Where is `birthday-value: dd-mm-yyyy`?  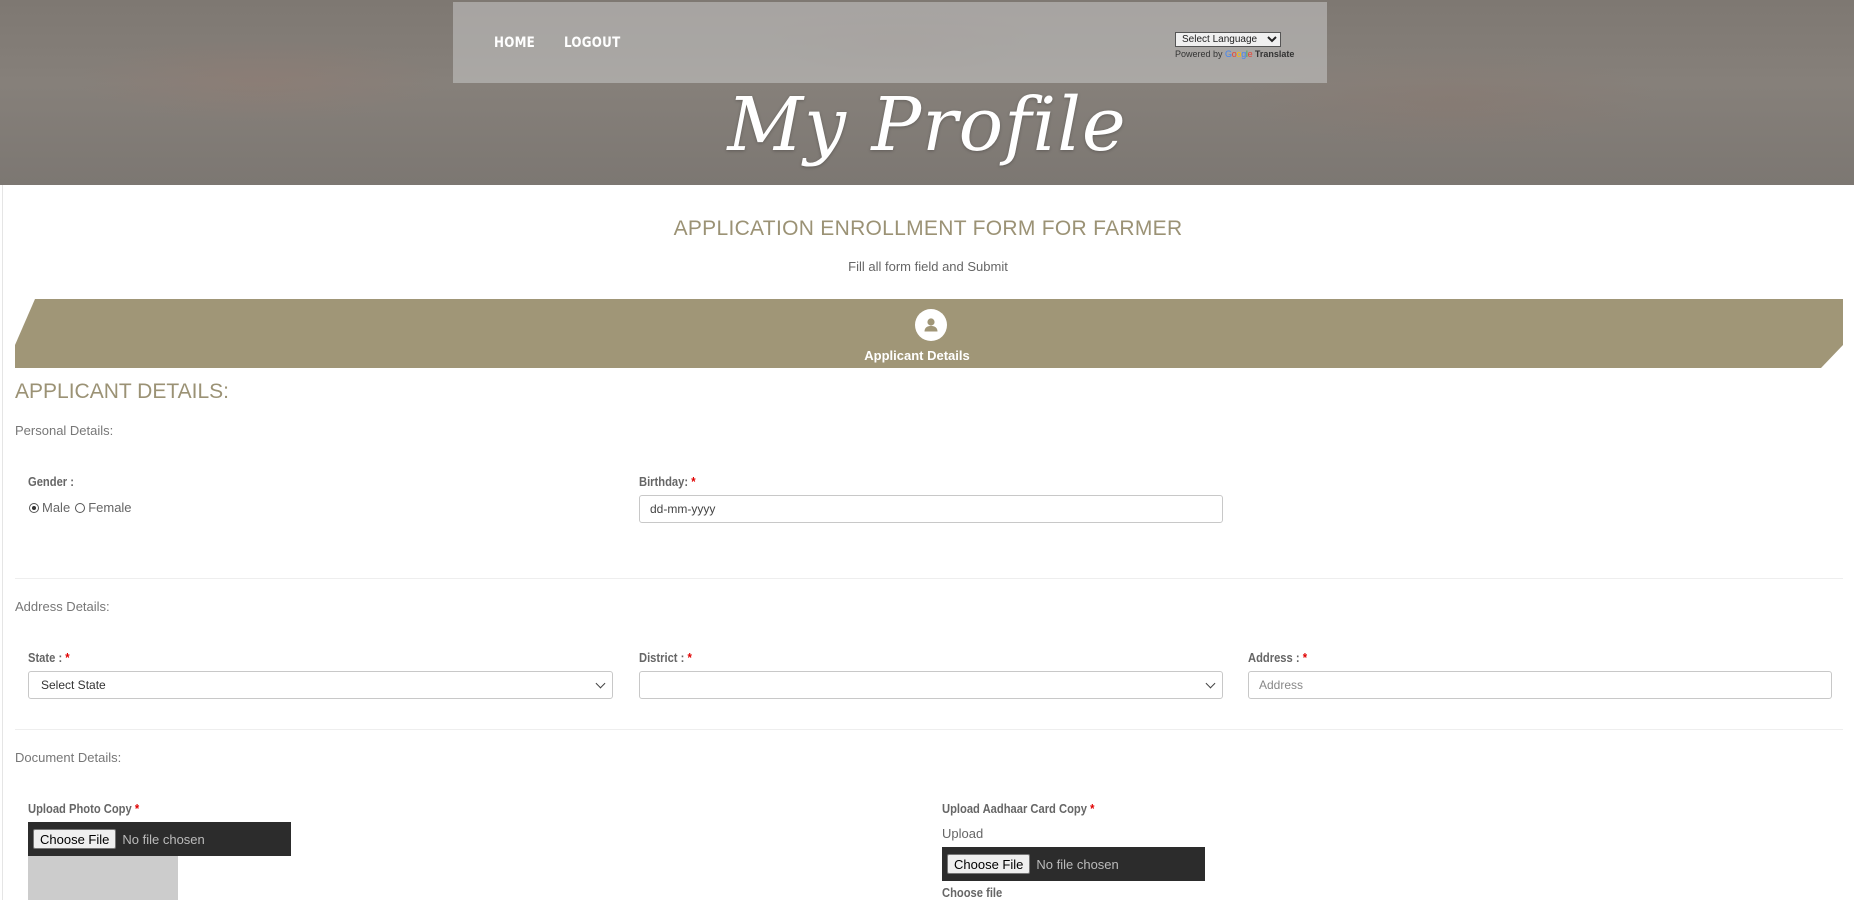
birthday-value: dd-mm-yyyy is located at coordinates (683, 509).